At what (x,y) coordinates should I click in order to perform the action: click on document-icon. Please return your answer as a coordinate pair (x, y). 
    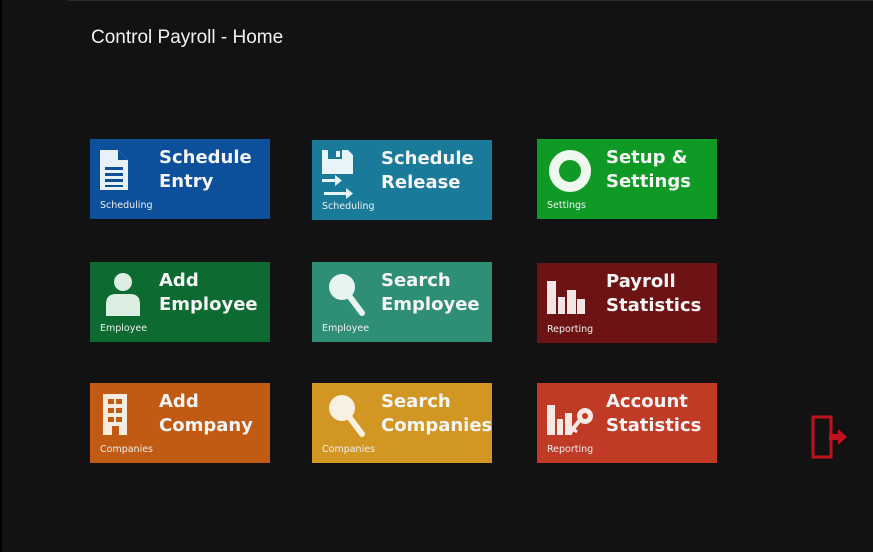
    Looking at the image, I should click on (122, 173).